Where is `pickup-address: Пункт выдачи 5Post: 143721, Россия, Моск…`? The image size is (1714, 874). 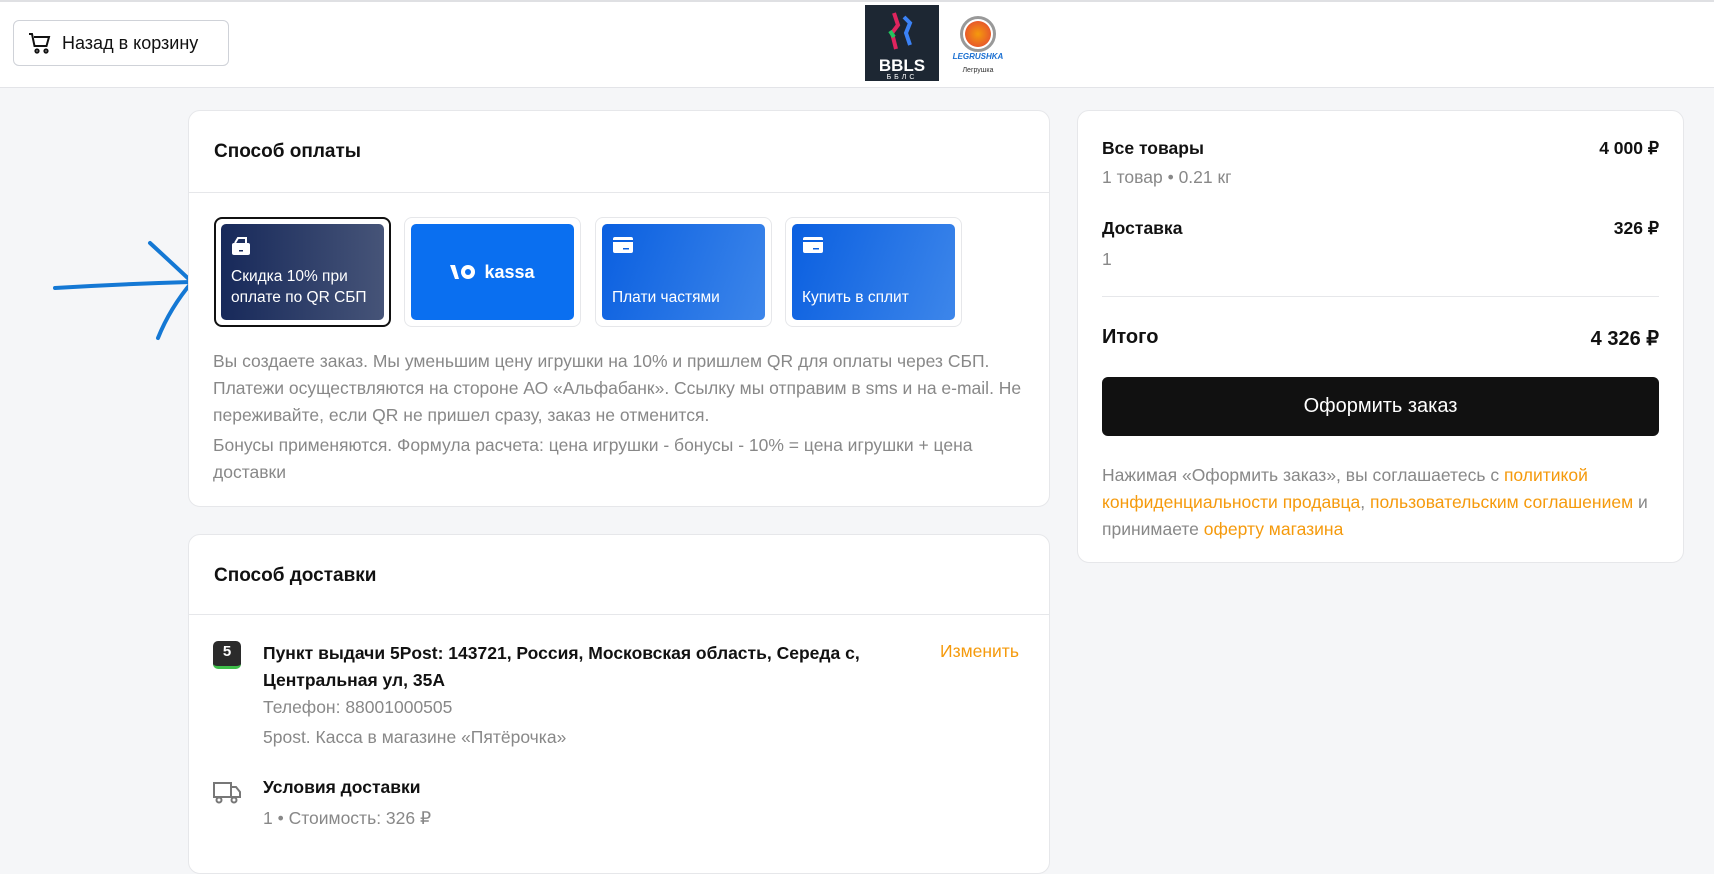 pickup-address: Пункт выдачи 5Post: 143721, Россия, Моск… is located at coordinates (561, 666).